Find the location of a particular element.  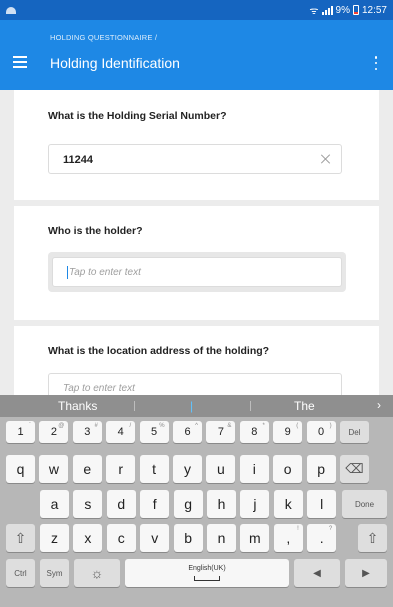

key-l: l is located at coordinates (322, 504).